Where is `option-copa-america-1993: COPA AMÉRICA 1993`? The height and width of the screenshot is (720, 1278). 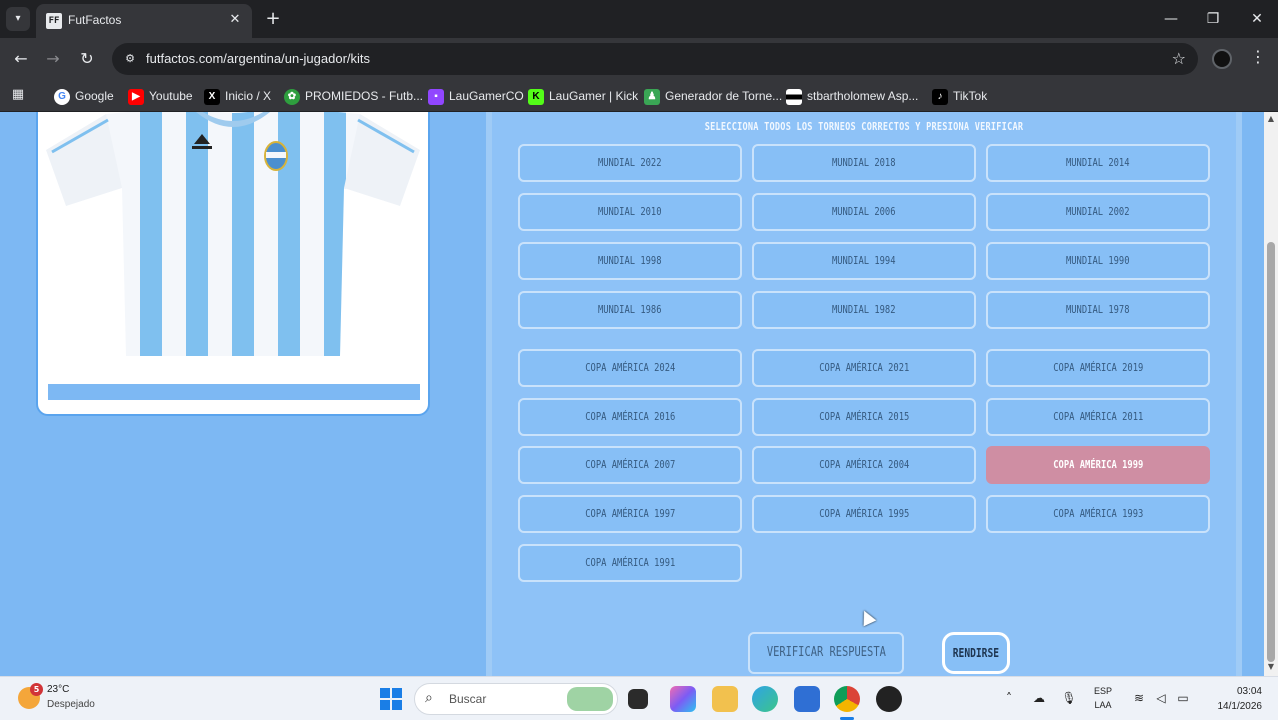
option-copa-america-1993: COPA AMÉRICA 1993 is located at coordinates (1098, 514).